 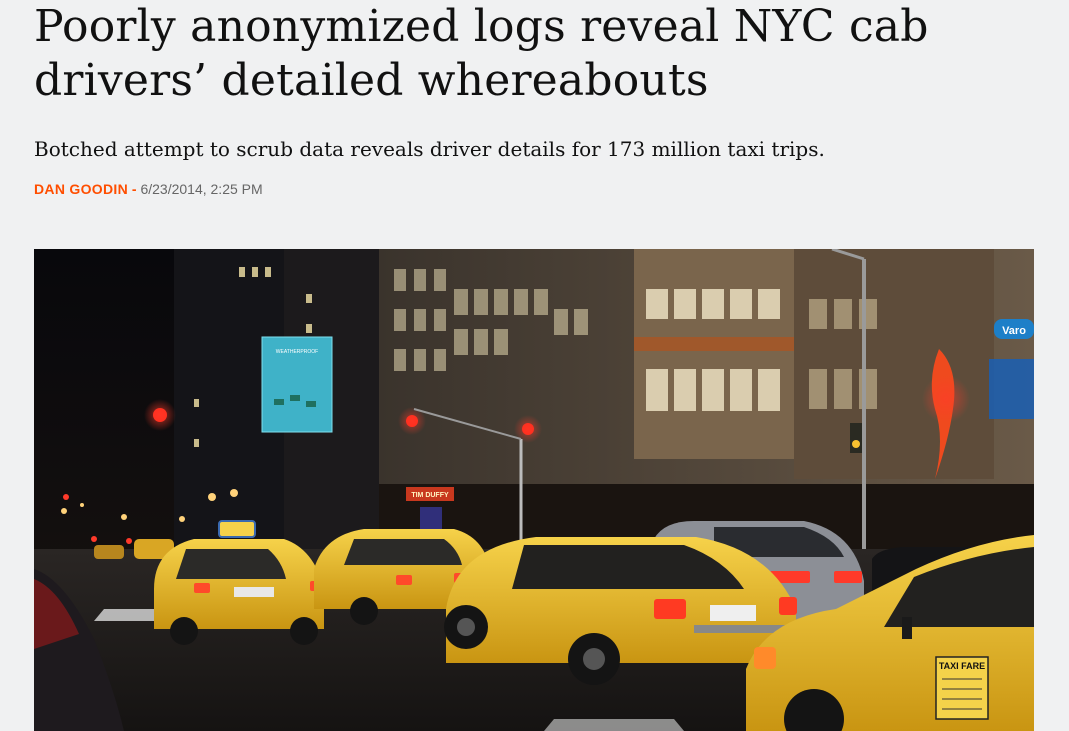 What do you see at coordinates (962, 666) in the screenshot?
I see `taxi-fare-text: TAXI FARE` at bounding box center [962, 666].